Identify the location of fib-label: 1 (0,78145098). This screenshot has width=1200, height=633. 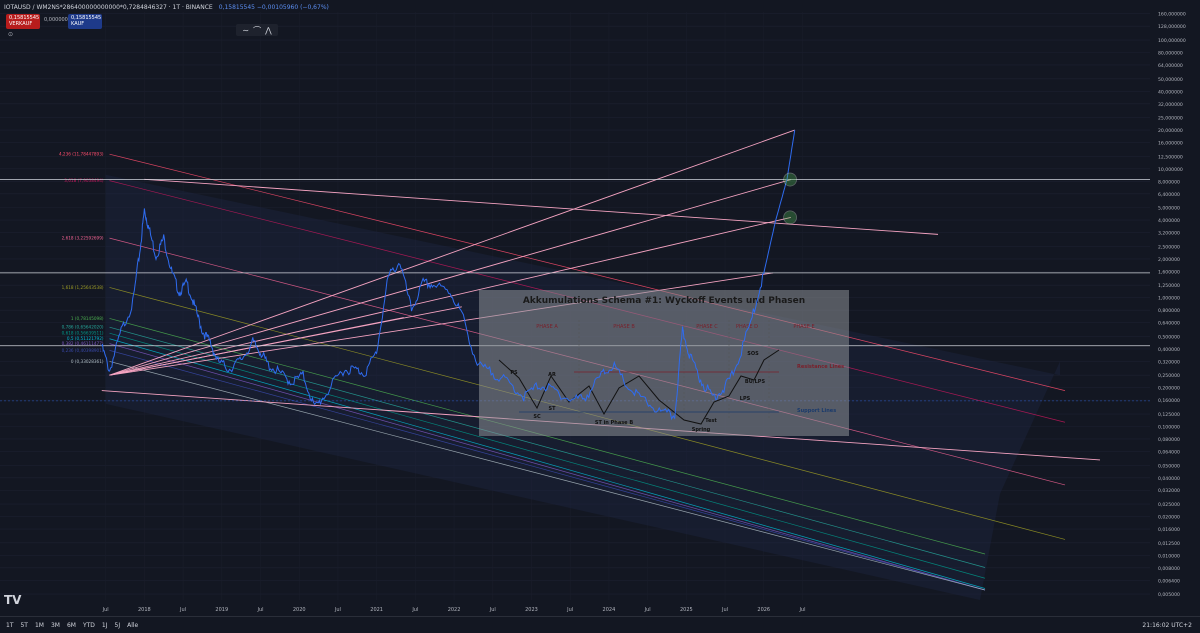
(87, 318).